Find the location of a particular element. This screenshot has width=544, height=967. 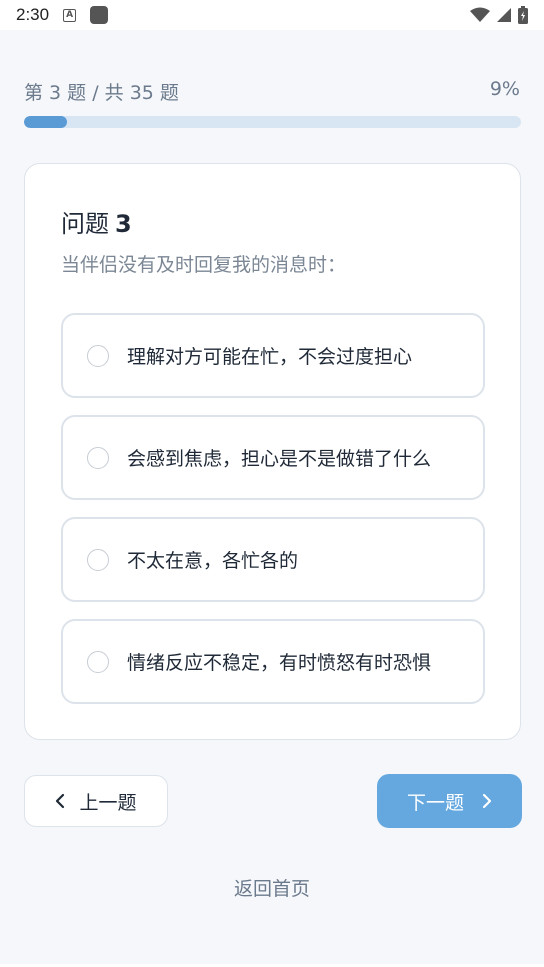

option-text: 不太在意，各忙各的 is located at coordinates (213, 561).